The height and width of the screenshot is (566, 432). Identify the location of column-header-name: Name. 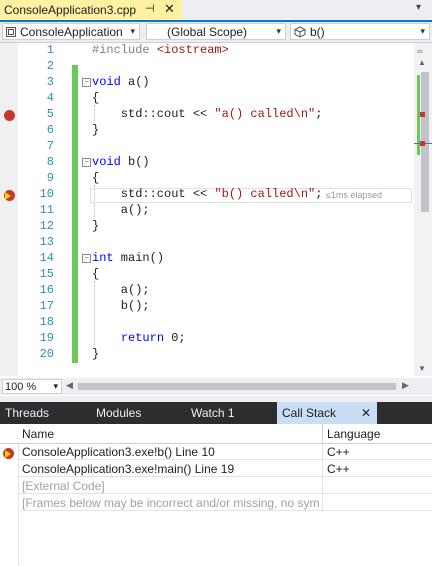
(38, 434).